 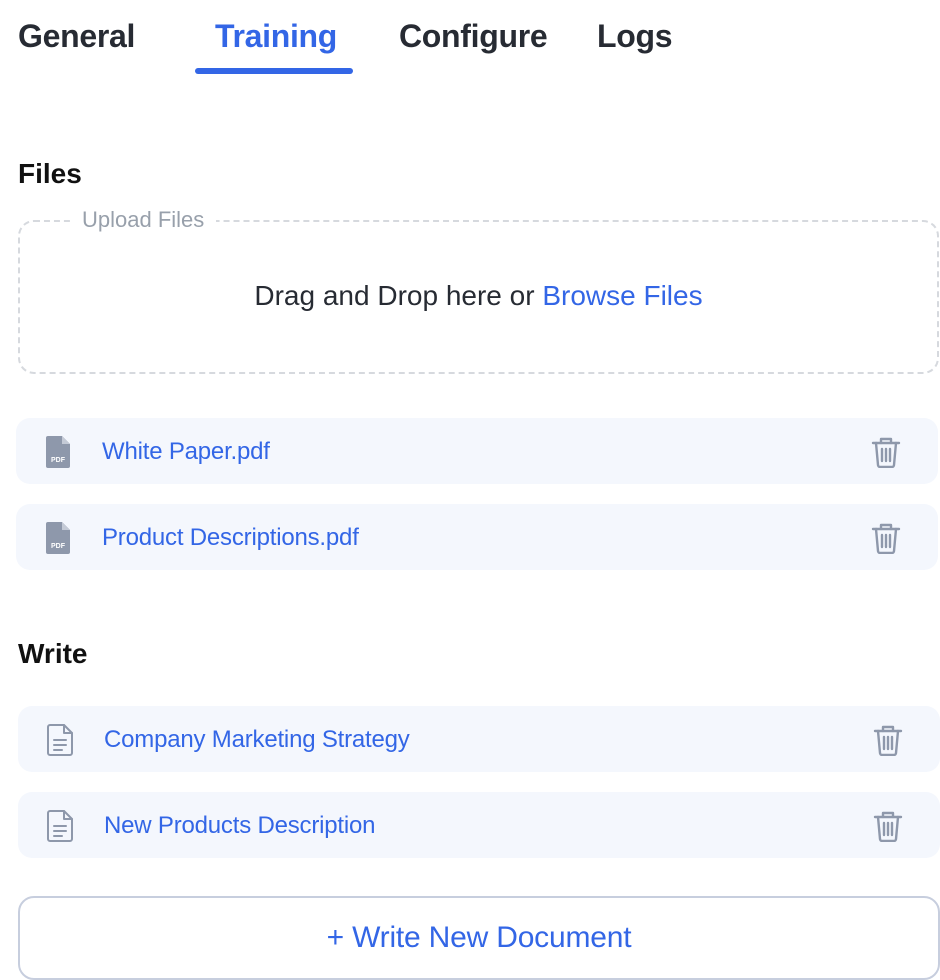 I want to click on file-item: PDF Product Descriptions.pdf, so click(x=477, y=537).